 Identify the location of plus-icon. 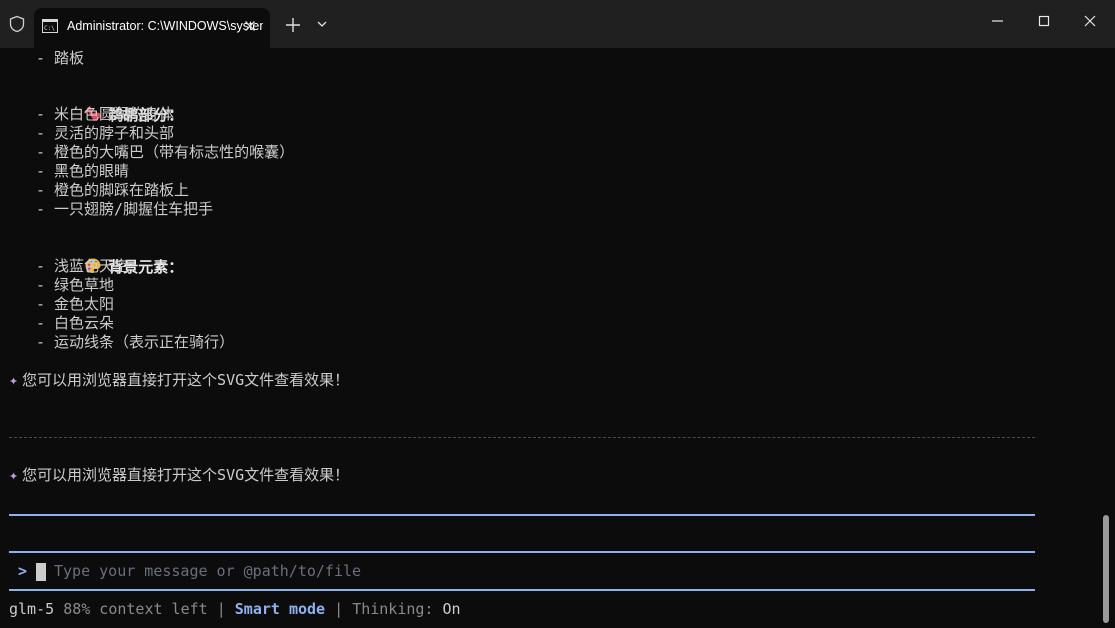
(293, 25).